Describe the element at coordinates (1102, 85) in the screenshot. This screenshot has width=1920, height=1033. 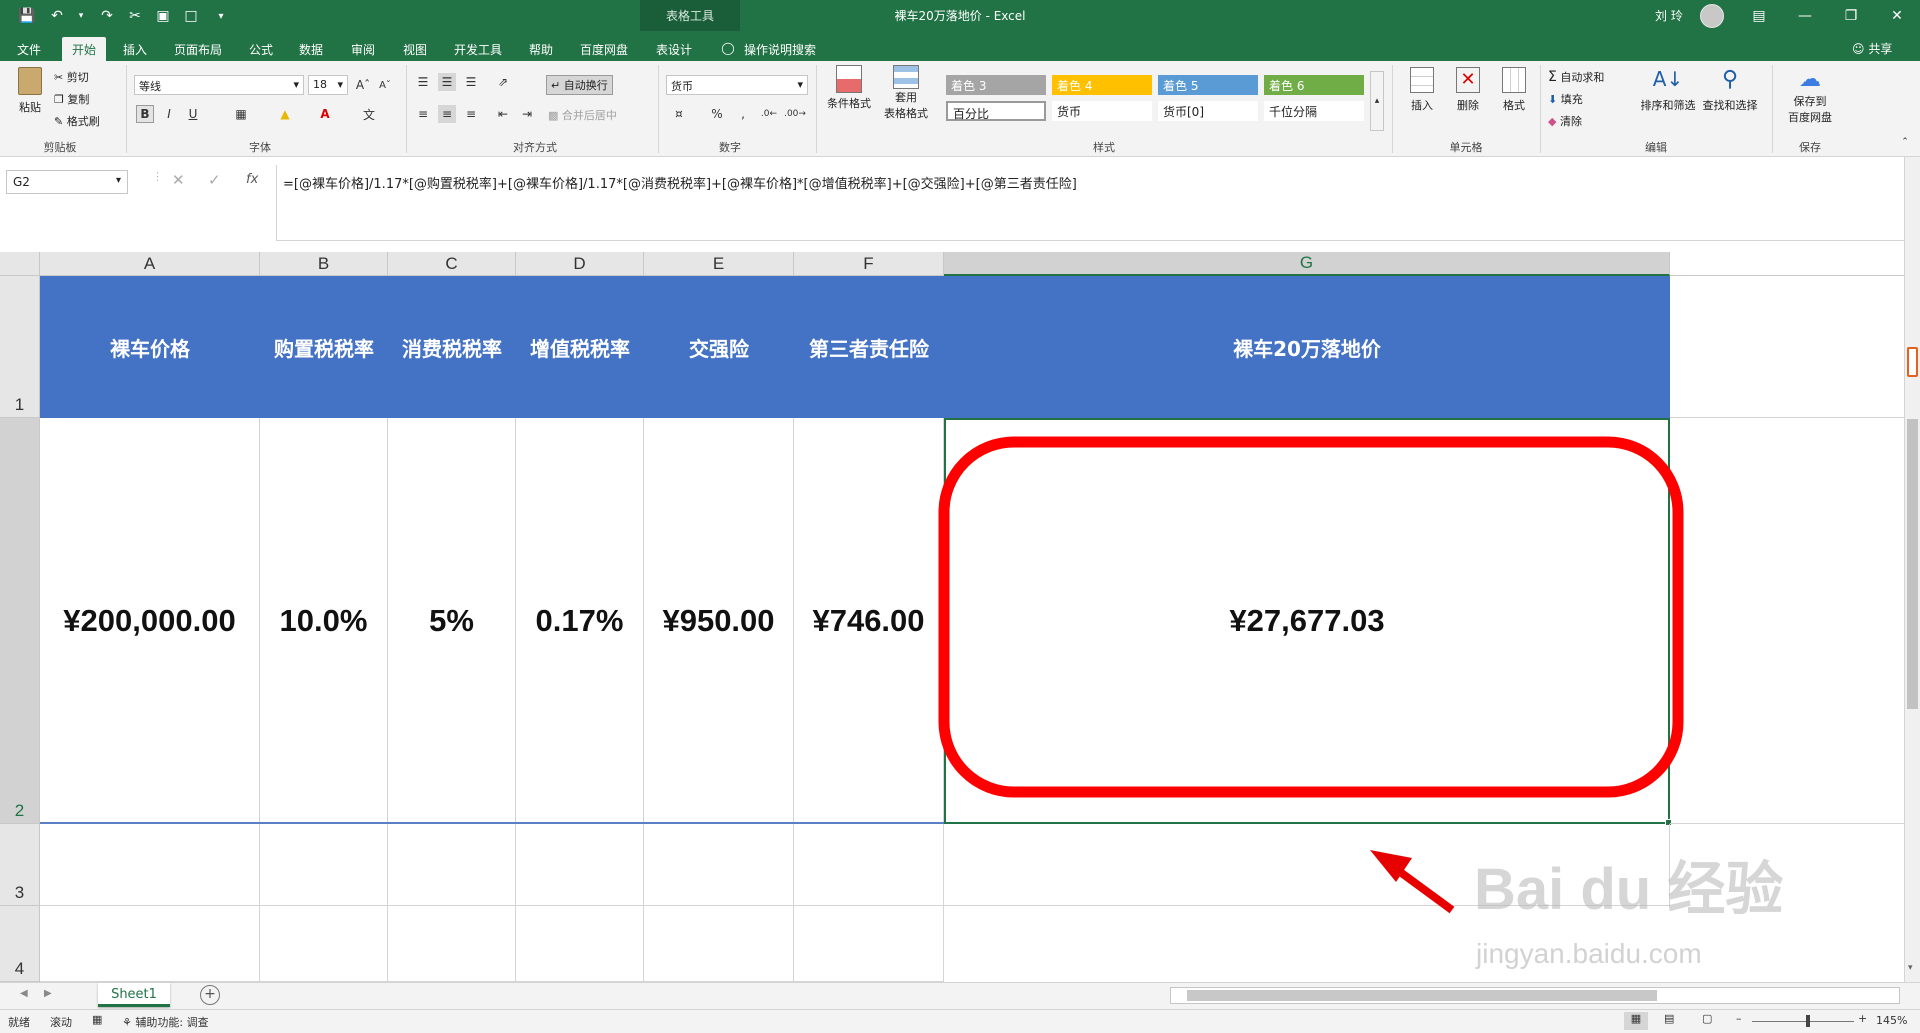
I see `style-accent4: 着色 4` at that location.